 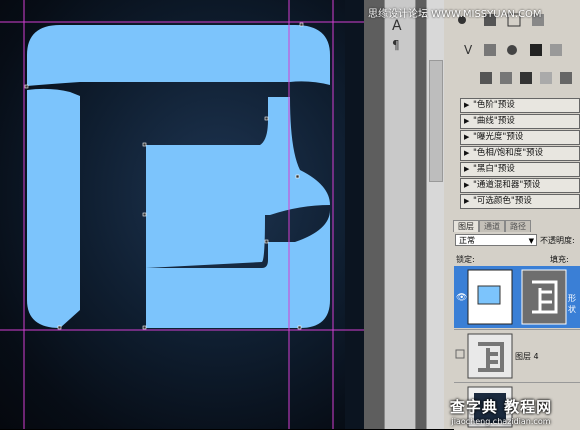 I want to click on tab-paths: 路径, so click(x=518, y=226).